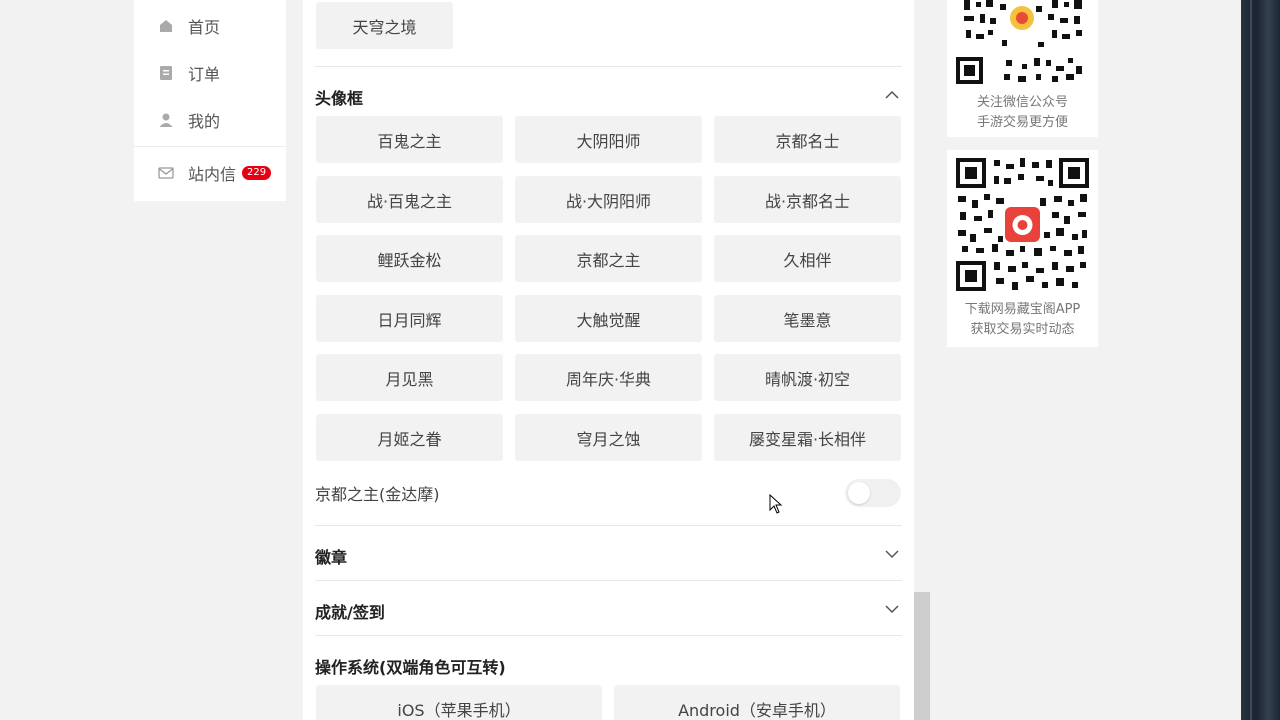  Describe the element at coordinates (210, 100) in the screenshot. I see `side-nav: 首页 订单 我的 站内信 229` at that location.